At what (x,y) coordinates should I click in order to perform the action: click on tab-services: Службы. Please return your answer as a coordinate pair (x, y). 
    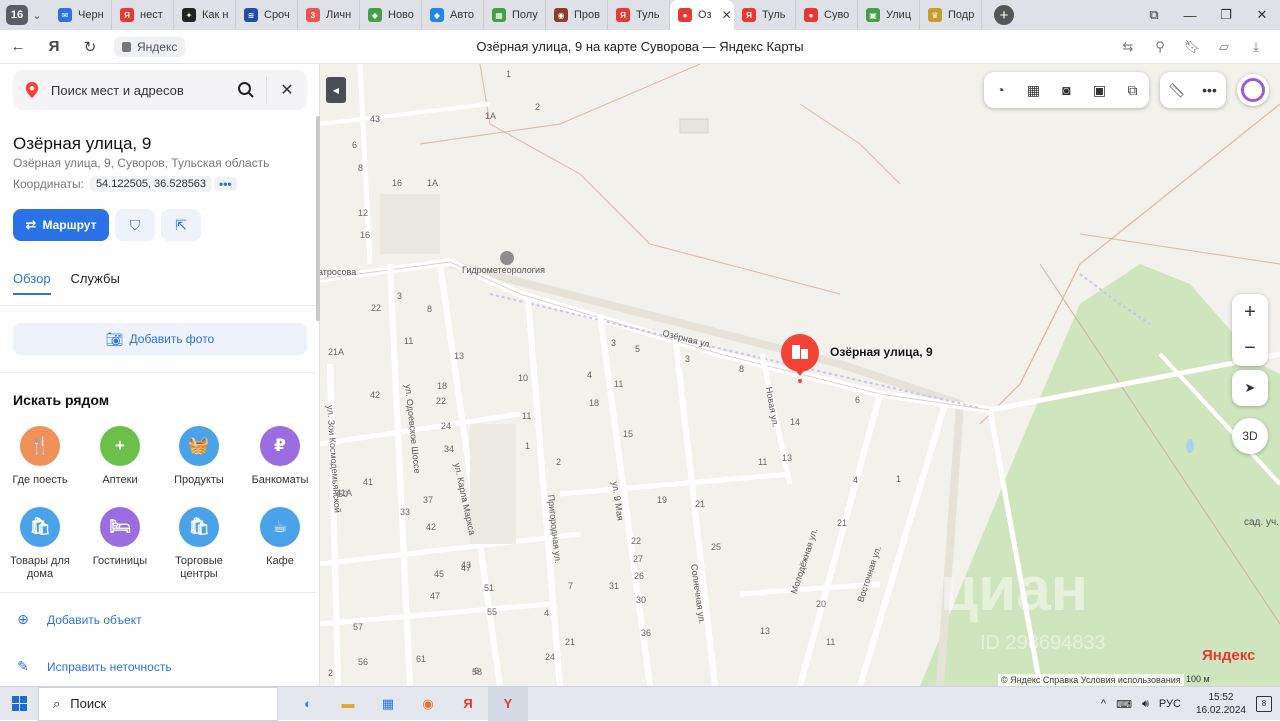
    Looking at the image, I should click on (95, 283).